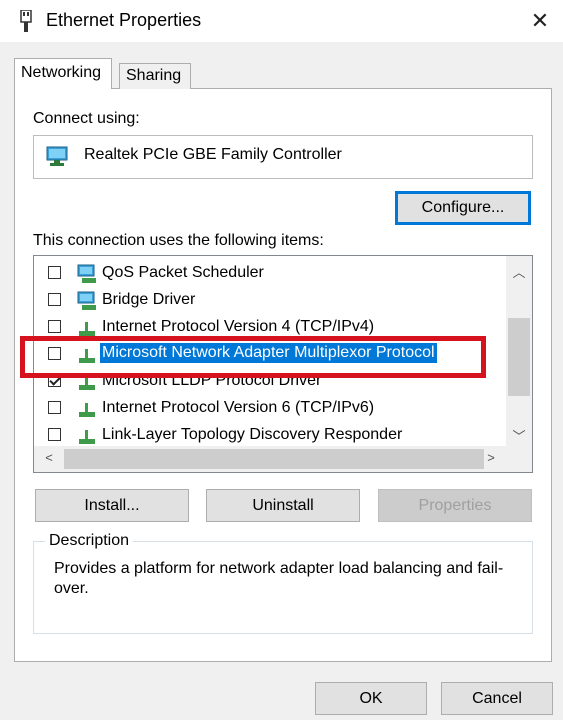 This screenshot has width=563, height=720. Describe the element at coordinates (57, 156) in the screenshot. I see `network-adapter-icon` at that location.